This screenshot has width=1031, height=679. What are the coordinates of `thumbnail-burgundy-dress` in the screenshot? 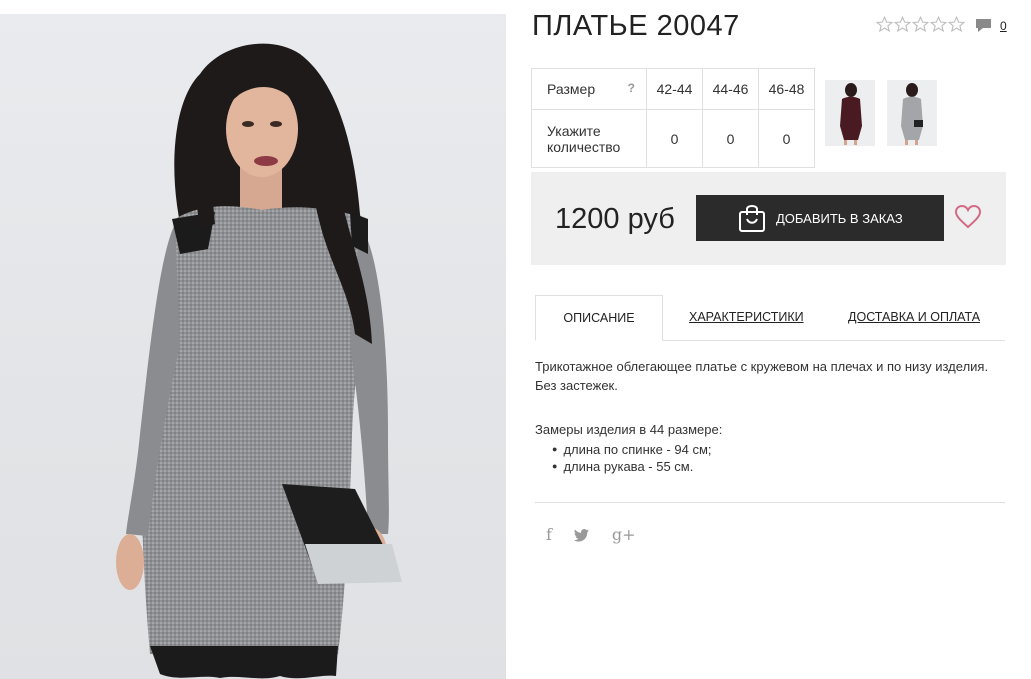 It's located at (850, 113).